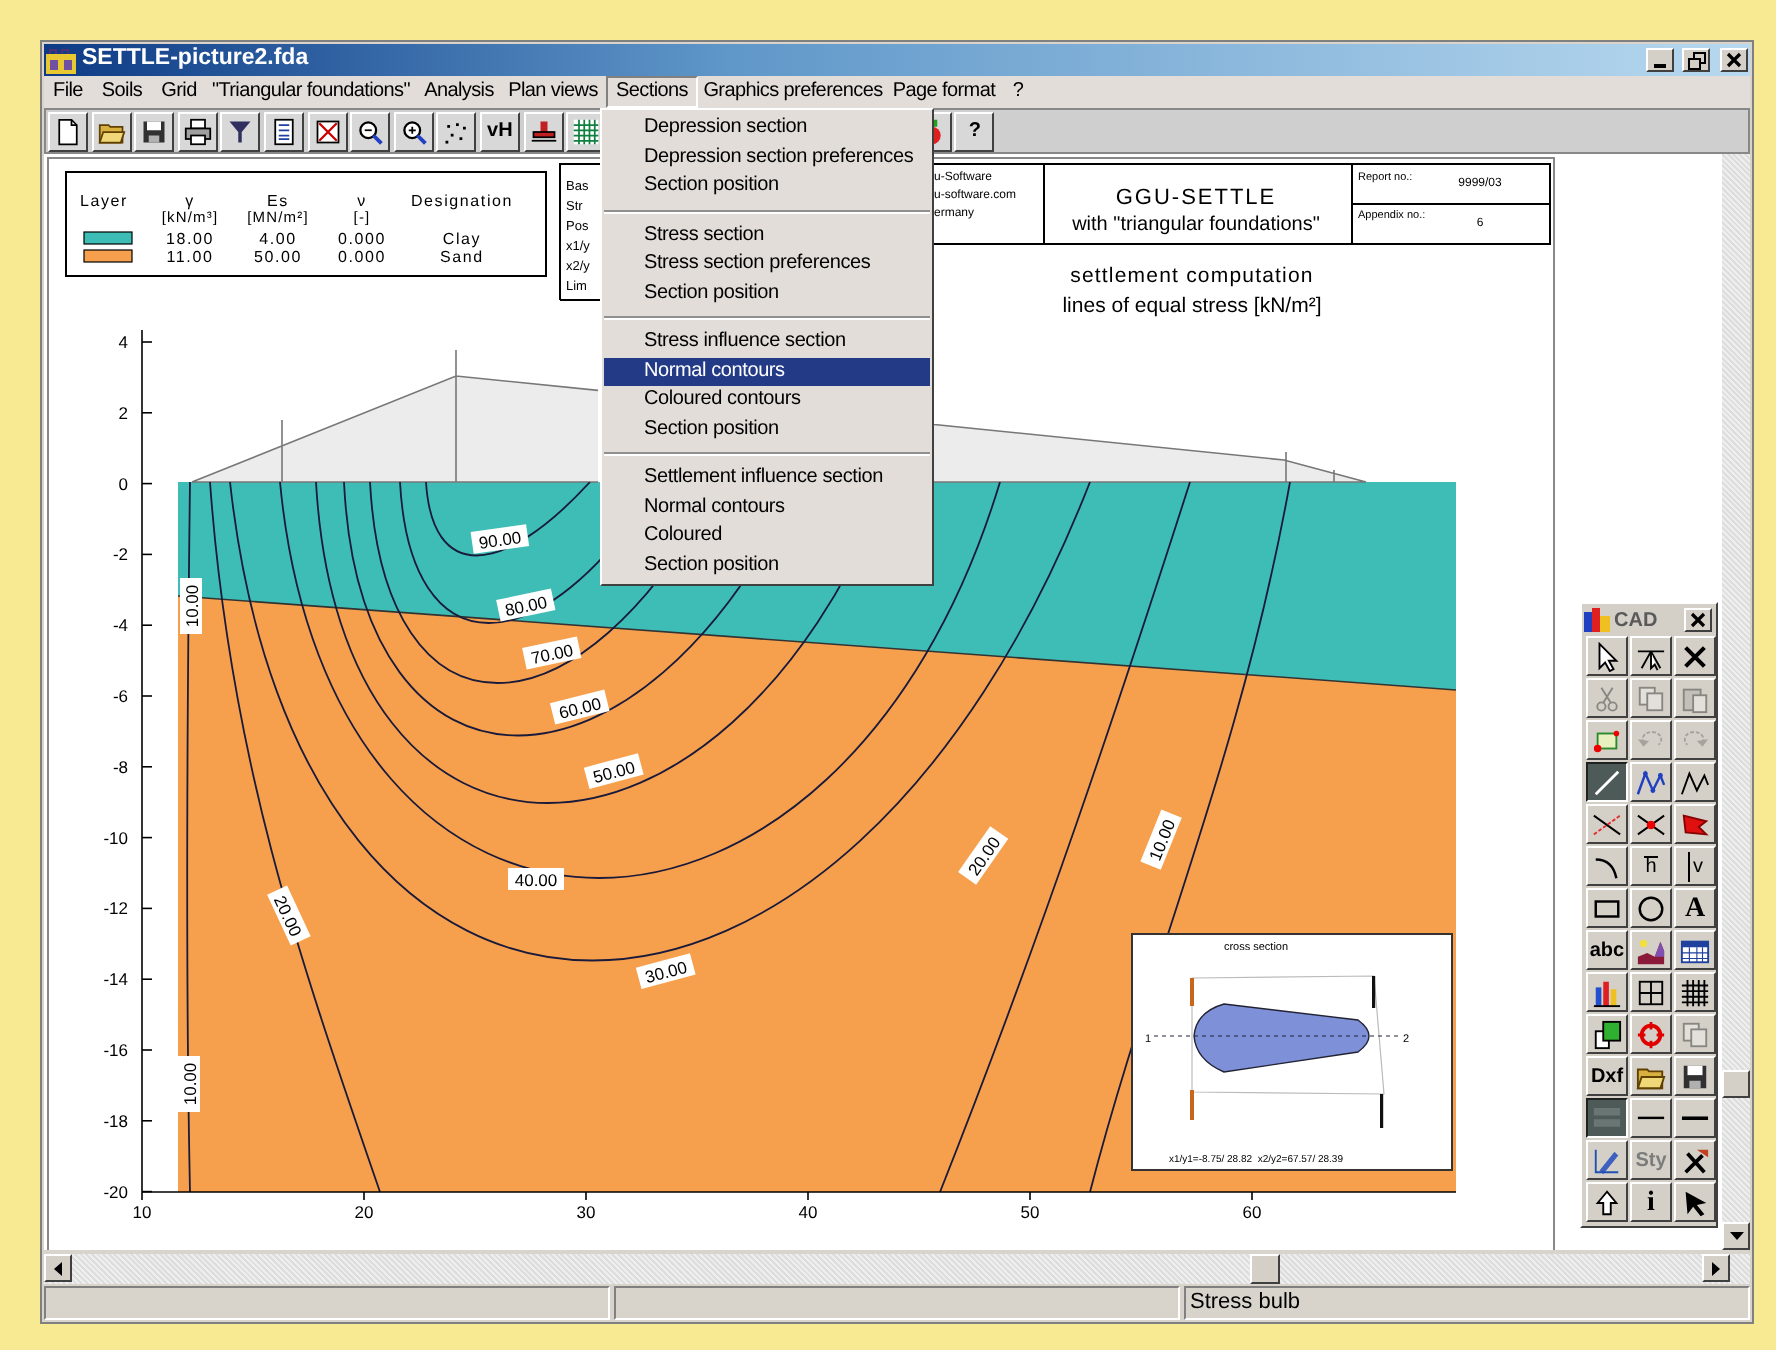 The width and height of the screenshot is (1776, 1350). I want to click on column-header: Layer, so click(104, 201).